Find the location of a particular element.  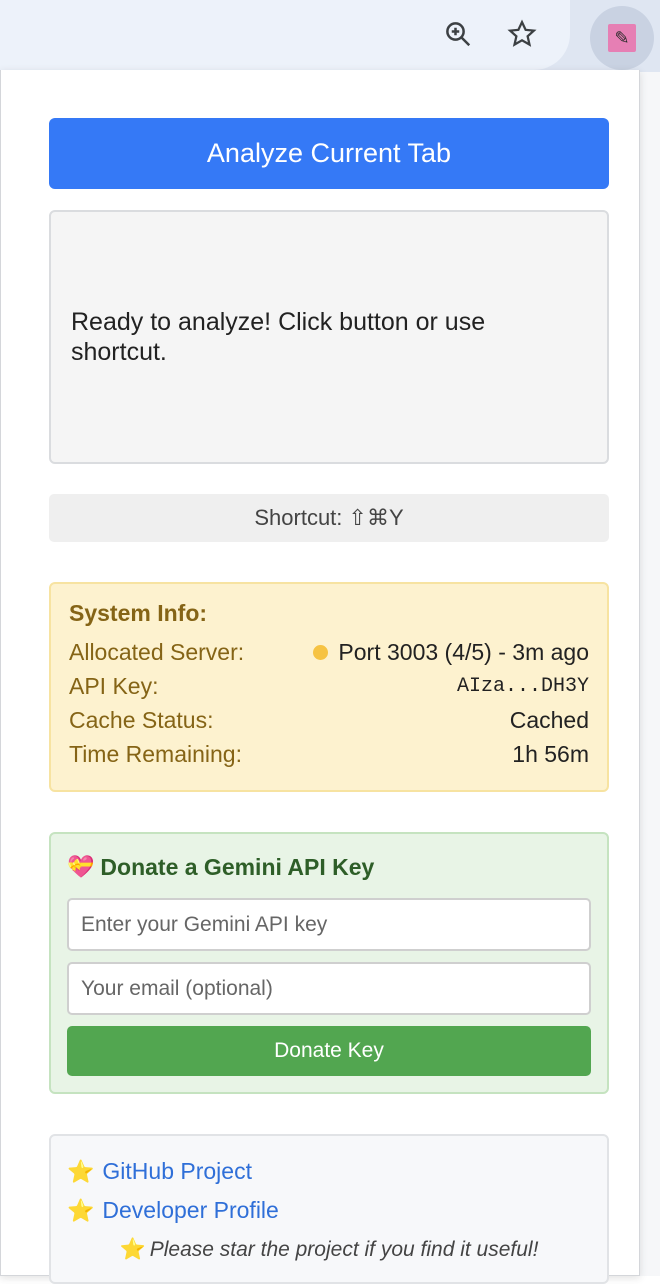

cache-status-value: Cached is located at coordinates (549, 719).